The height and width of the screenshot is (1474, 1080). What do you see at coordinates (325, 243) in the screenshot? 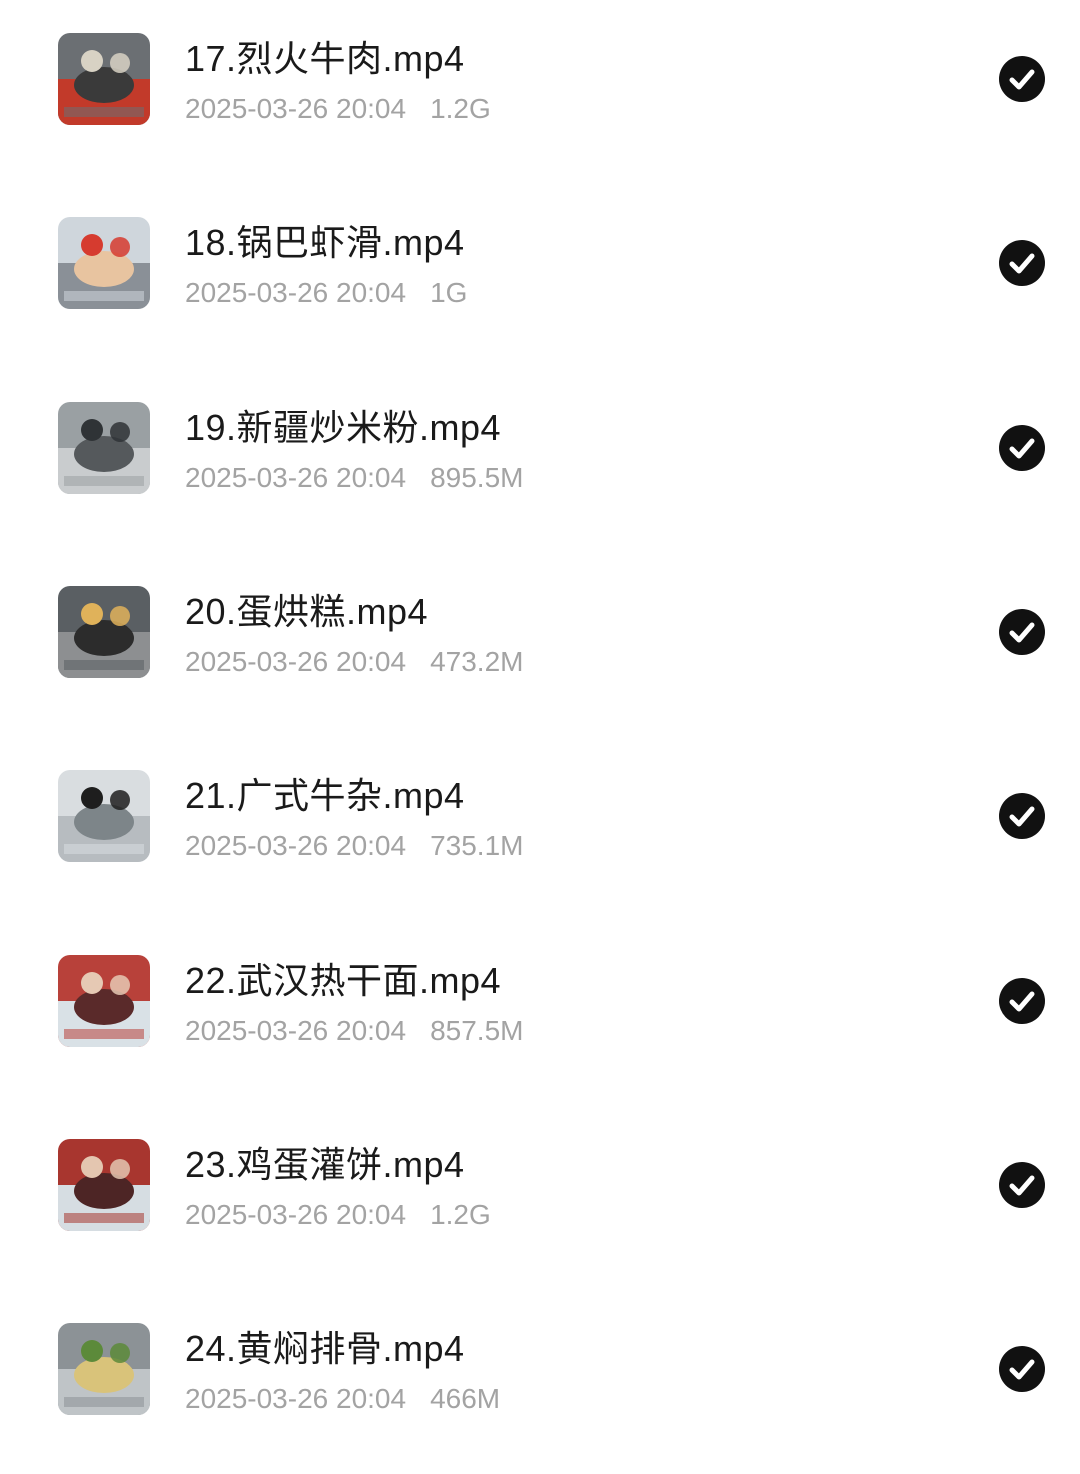
I see `file-name: 18.锅巴虾滑.mp4` at bounding box center [325, 243].